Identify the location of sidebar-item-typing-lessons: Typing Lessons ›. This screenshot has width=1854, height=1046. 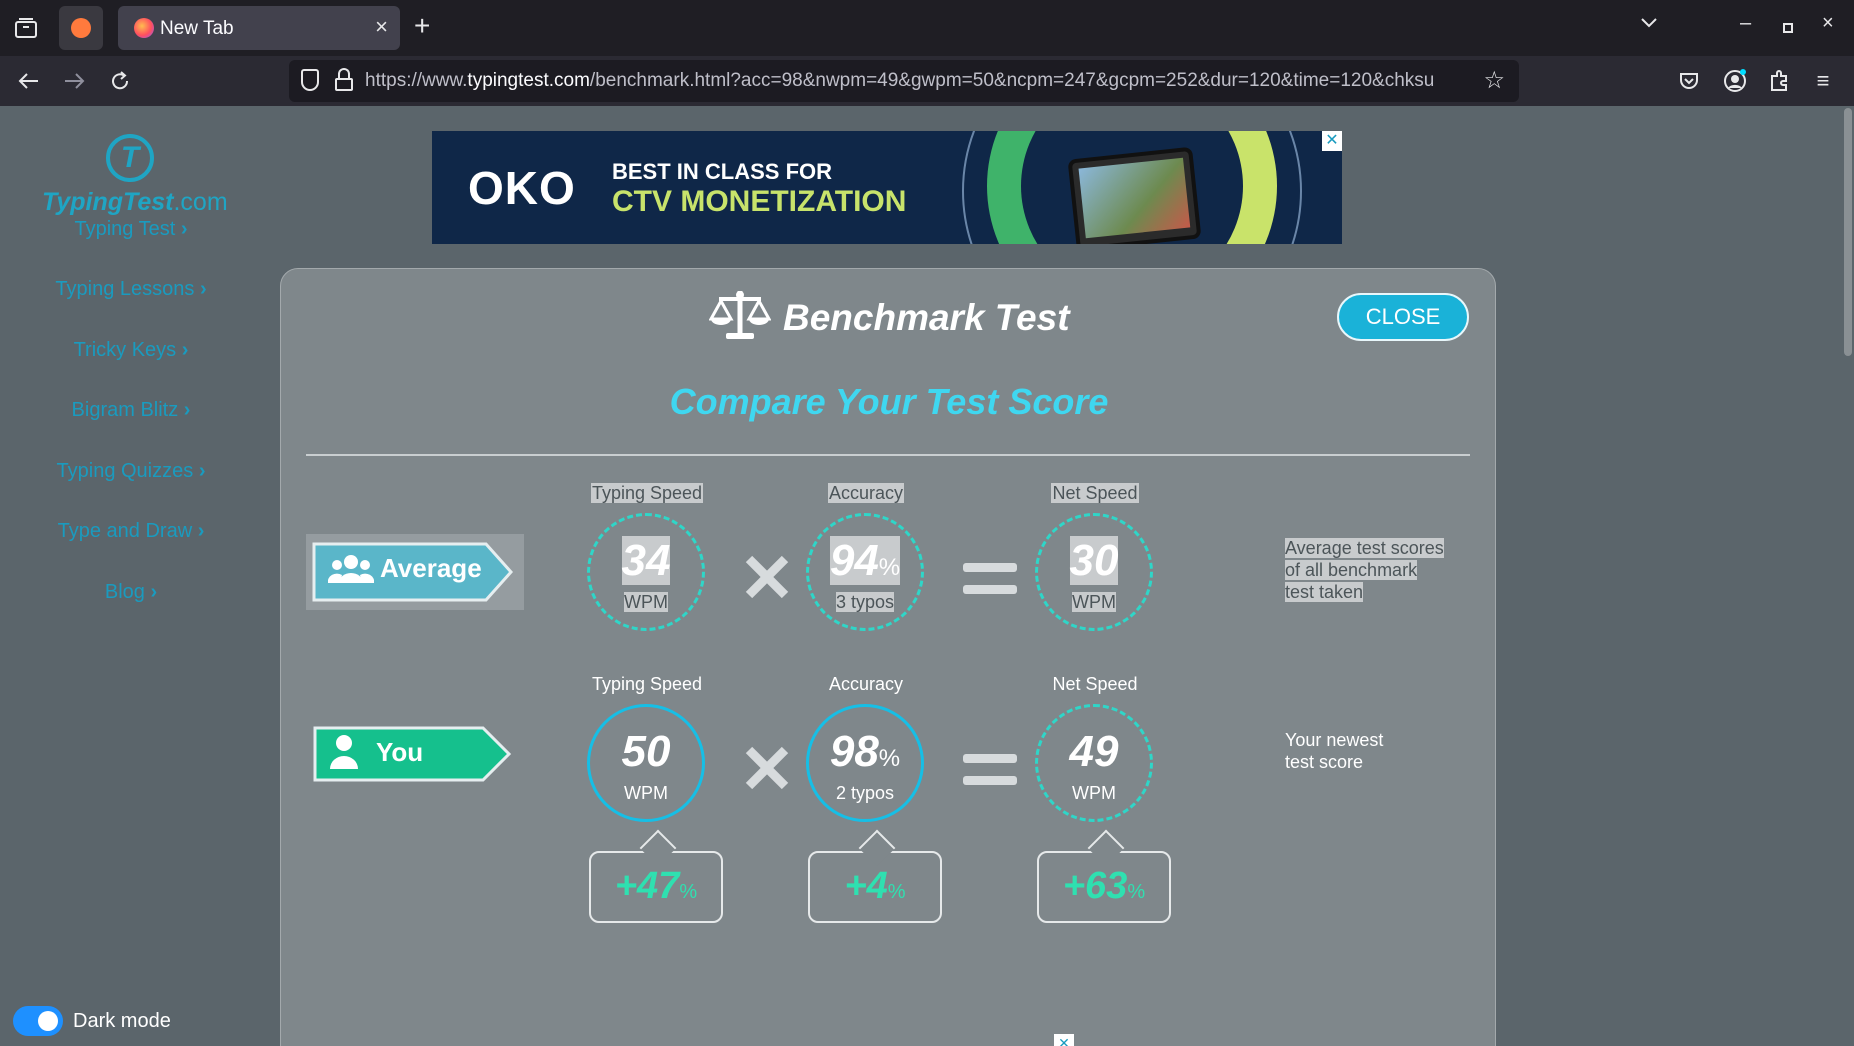
(131, 289).